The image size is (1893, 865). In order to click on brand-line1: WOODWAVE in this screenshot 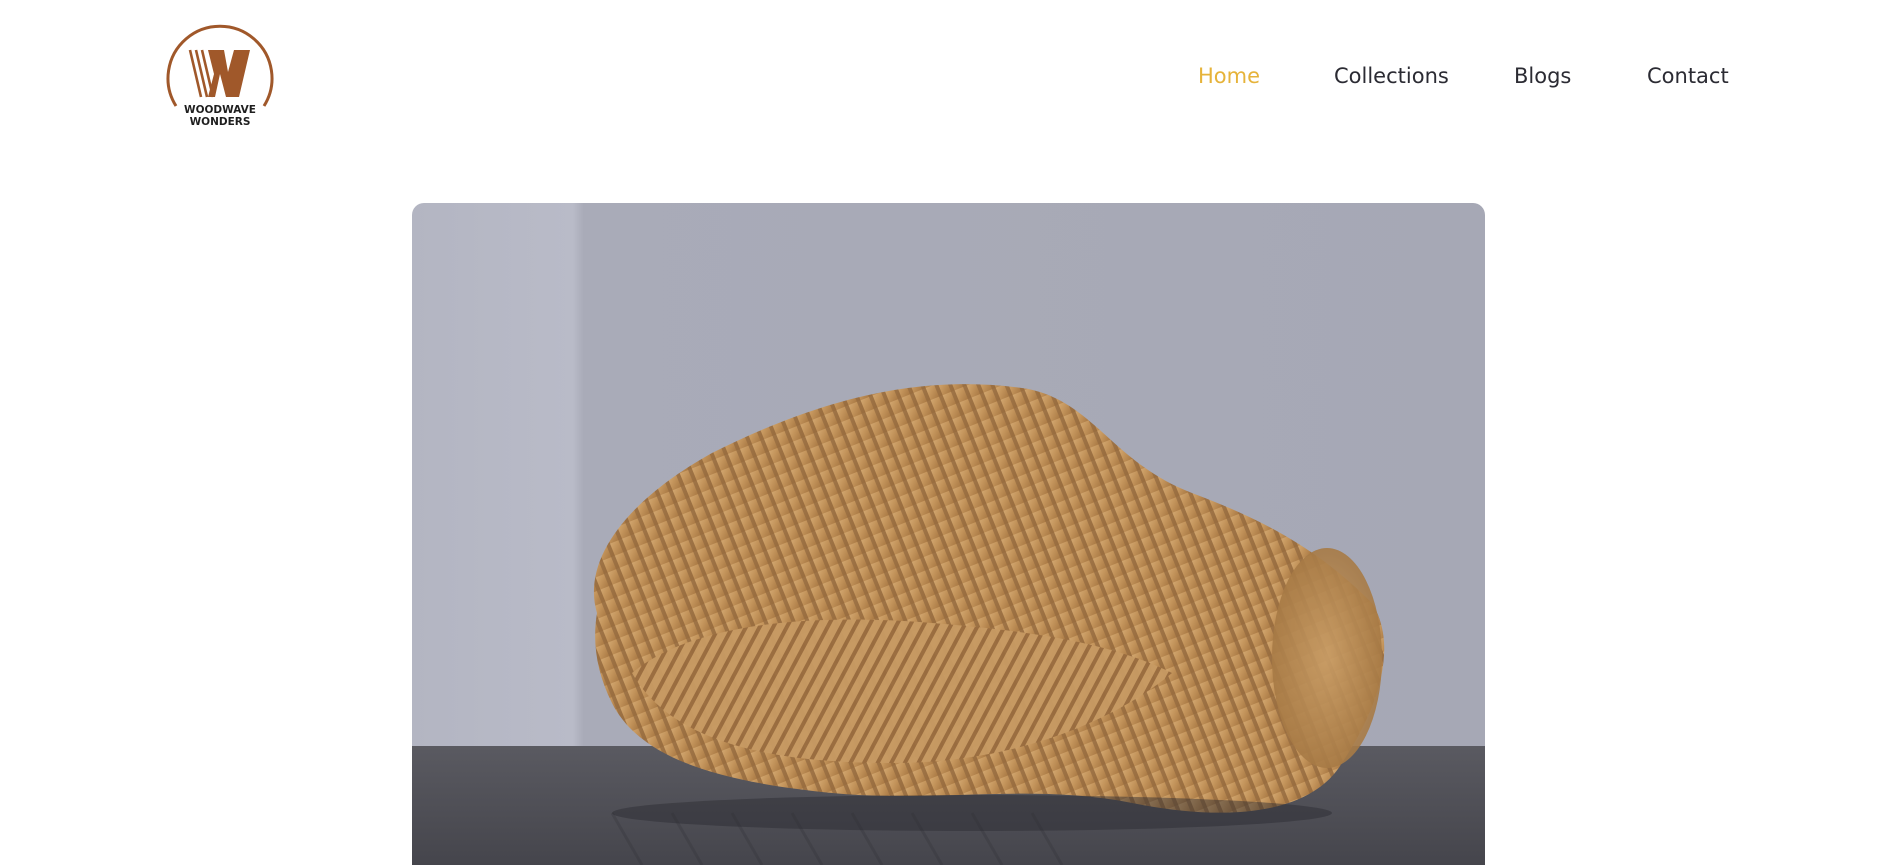, I will do `click(220, 110)`.